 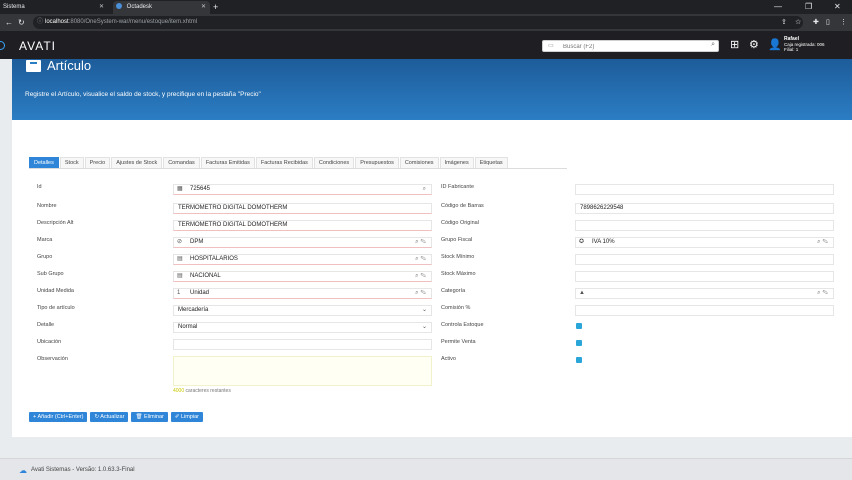 I want to click on tab-comisiones: Comisiones, so click(x=419, y=162).